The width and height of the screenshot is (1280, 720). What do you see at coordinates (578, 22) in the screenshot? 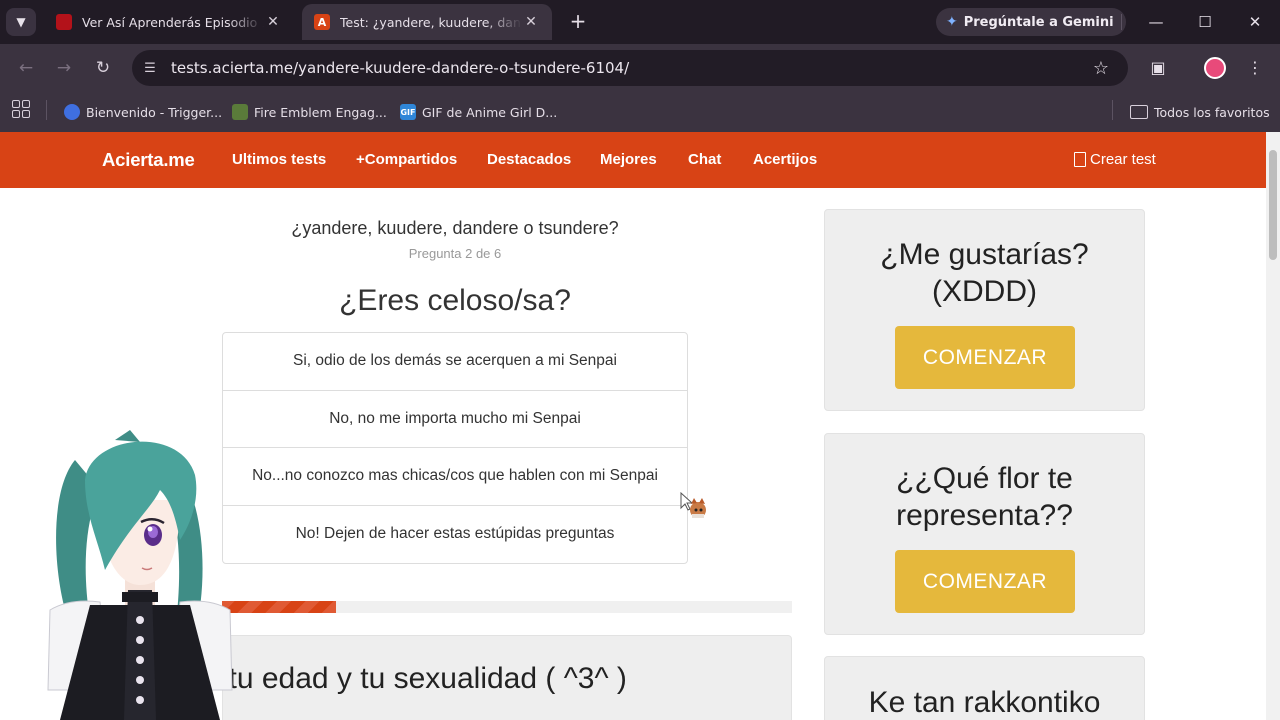
I see `new-tab-button: +` at bounding box center [578, 22].